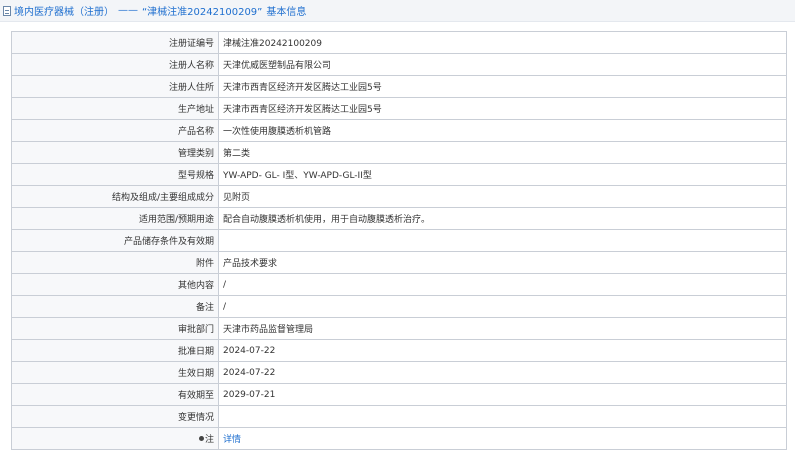  I want to click on note-icon, so click(201, 438).